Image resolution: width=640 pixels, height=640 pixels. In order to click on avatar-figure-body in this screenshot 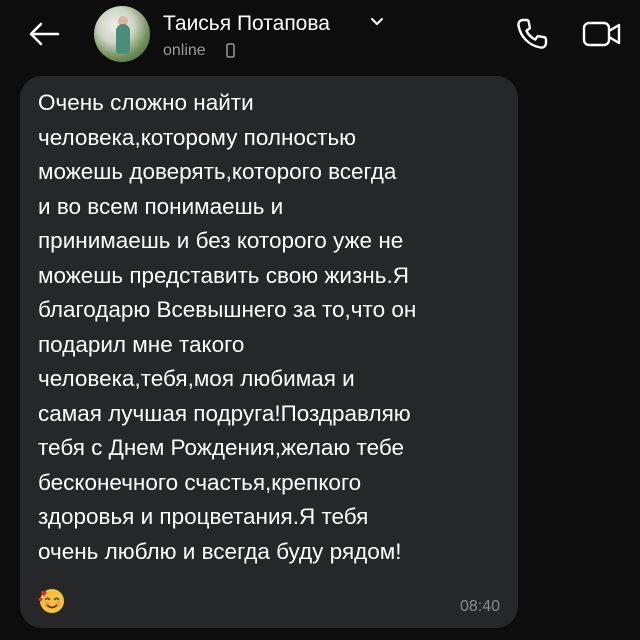, I will do `click(123, 39)`.